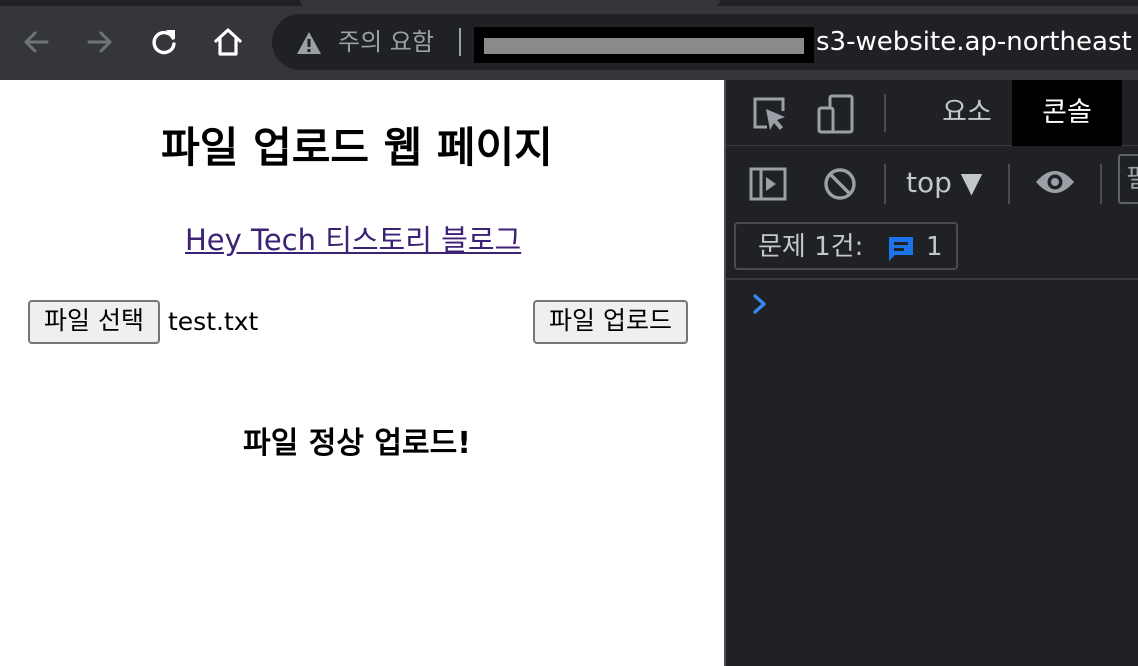  What do you see at coordinates (94, 322) in the screenshot?
I see `choose-file-button: 파일 선택` at bounding box center [94, 322].